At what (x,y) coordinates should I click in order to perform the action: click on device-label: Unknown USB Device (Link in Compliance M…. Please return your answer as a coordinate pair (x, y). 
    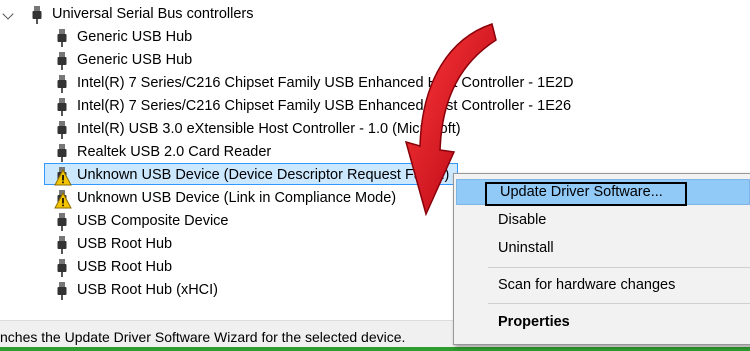
    Looking at the image, I should click on (237, 198).